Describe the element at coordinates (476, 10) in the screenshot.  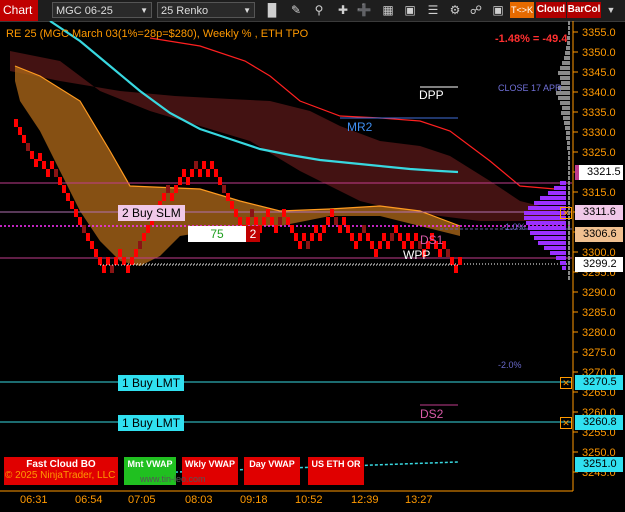
I see `chart-trader-icon: ☍` at that location.